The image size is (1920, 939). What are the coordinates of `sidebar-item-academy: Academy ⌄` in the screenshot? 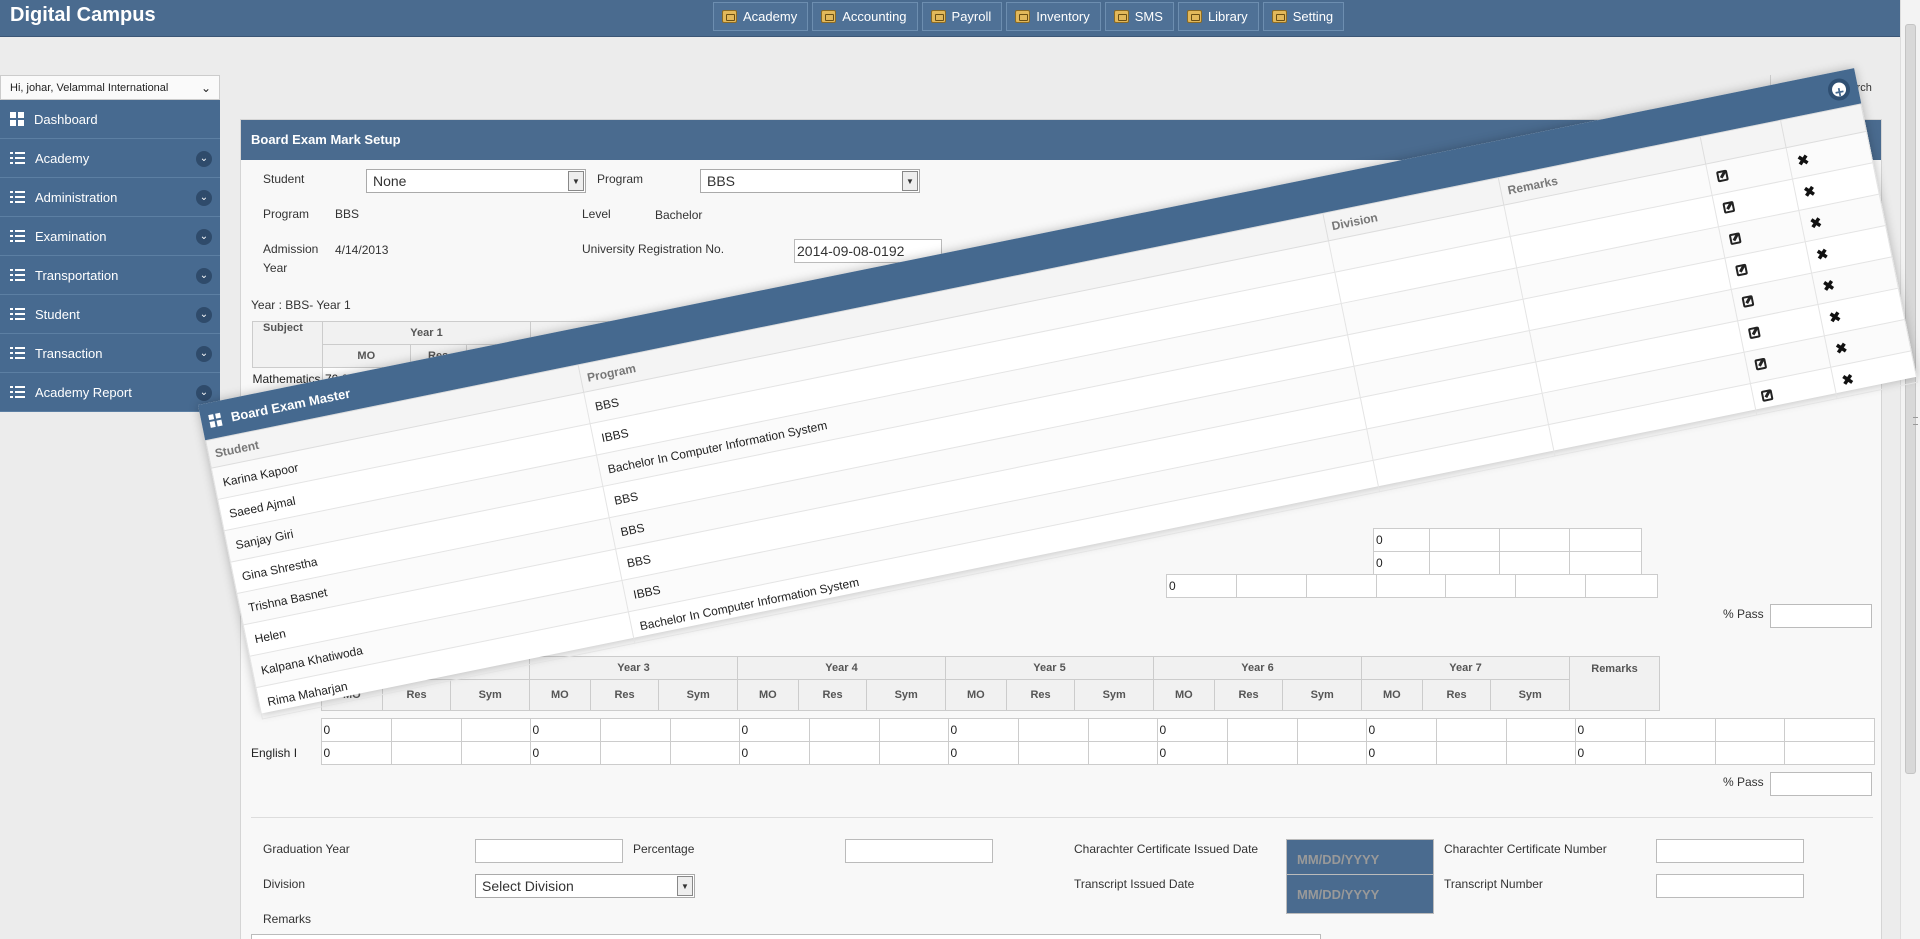 It's located at (110, 158).